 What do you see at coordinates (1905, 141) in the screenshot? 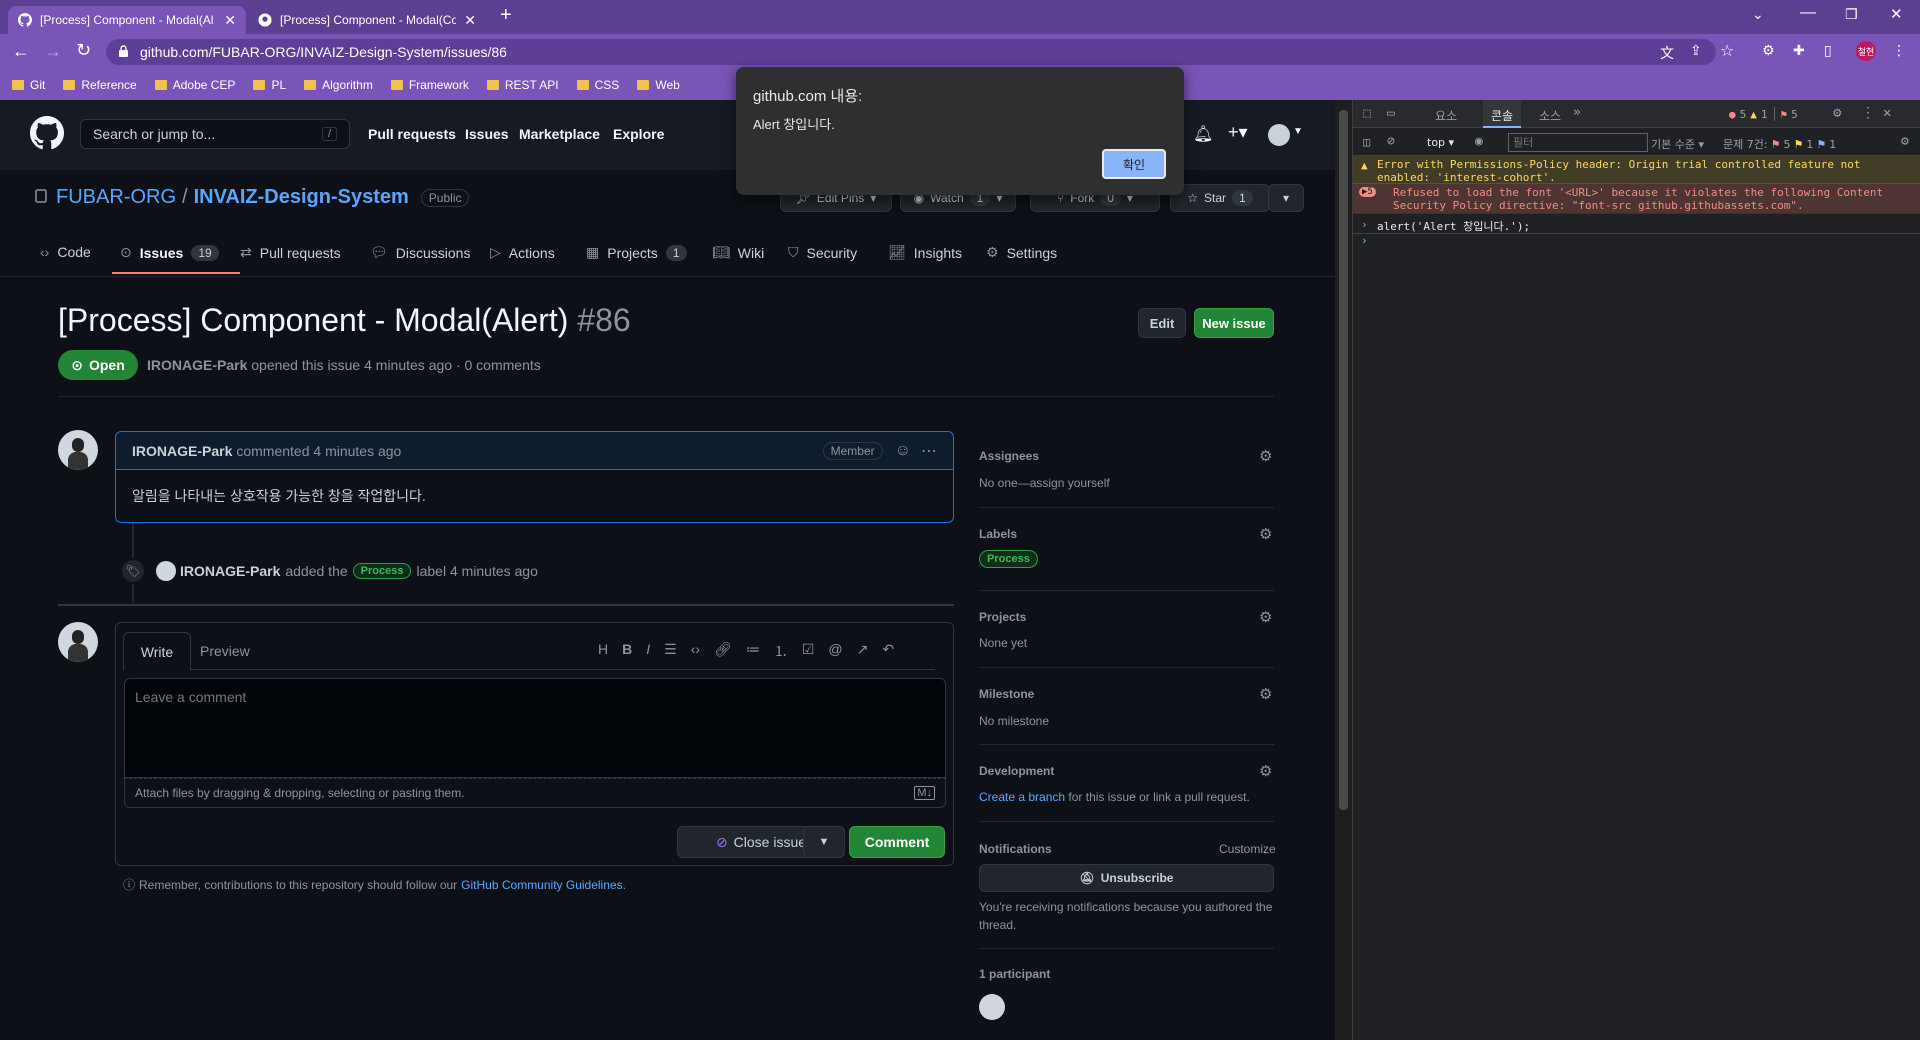
I see `console-settings-icon: ⚙` at bounding box center [1905, 141].